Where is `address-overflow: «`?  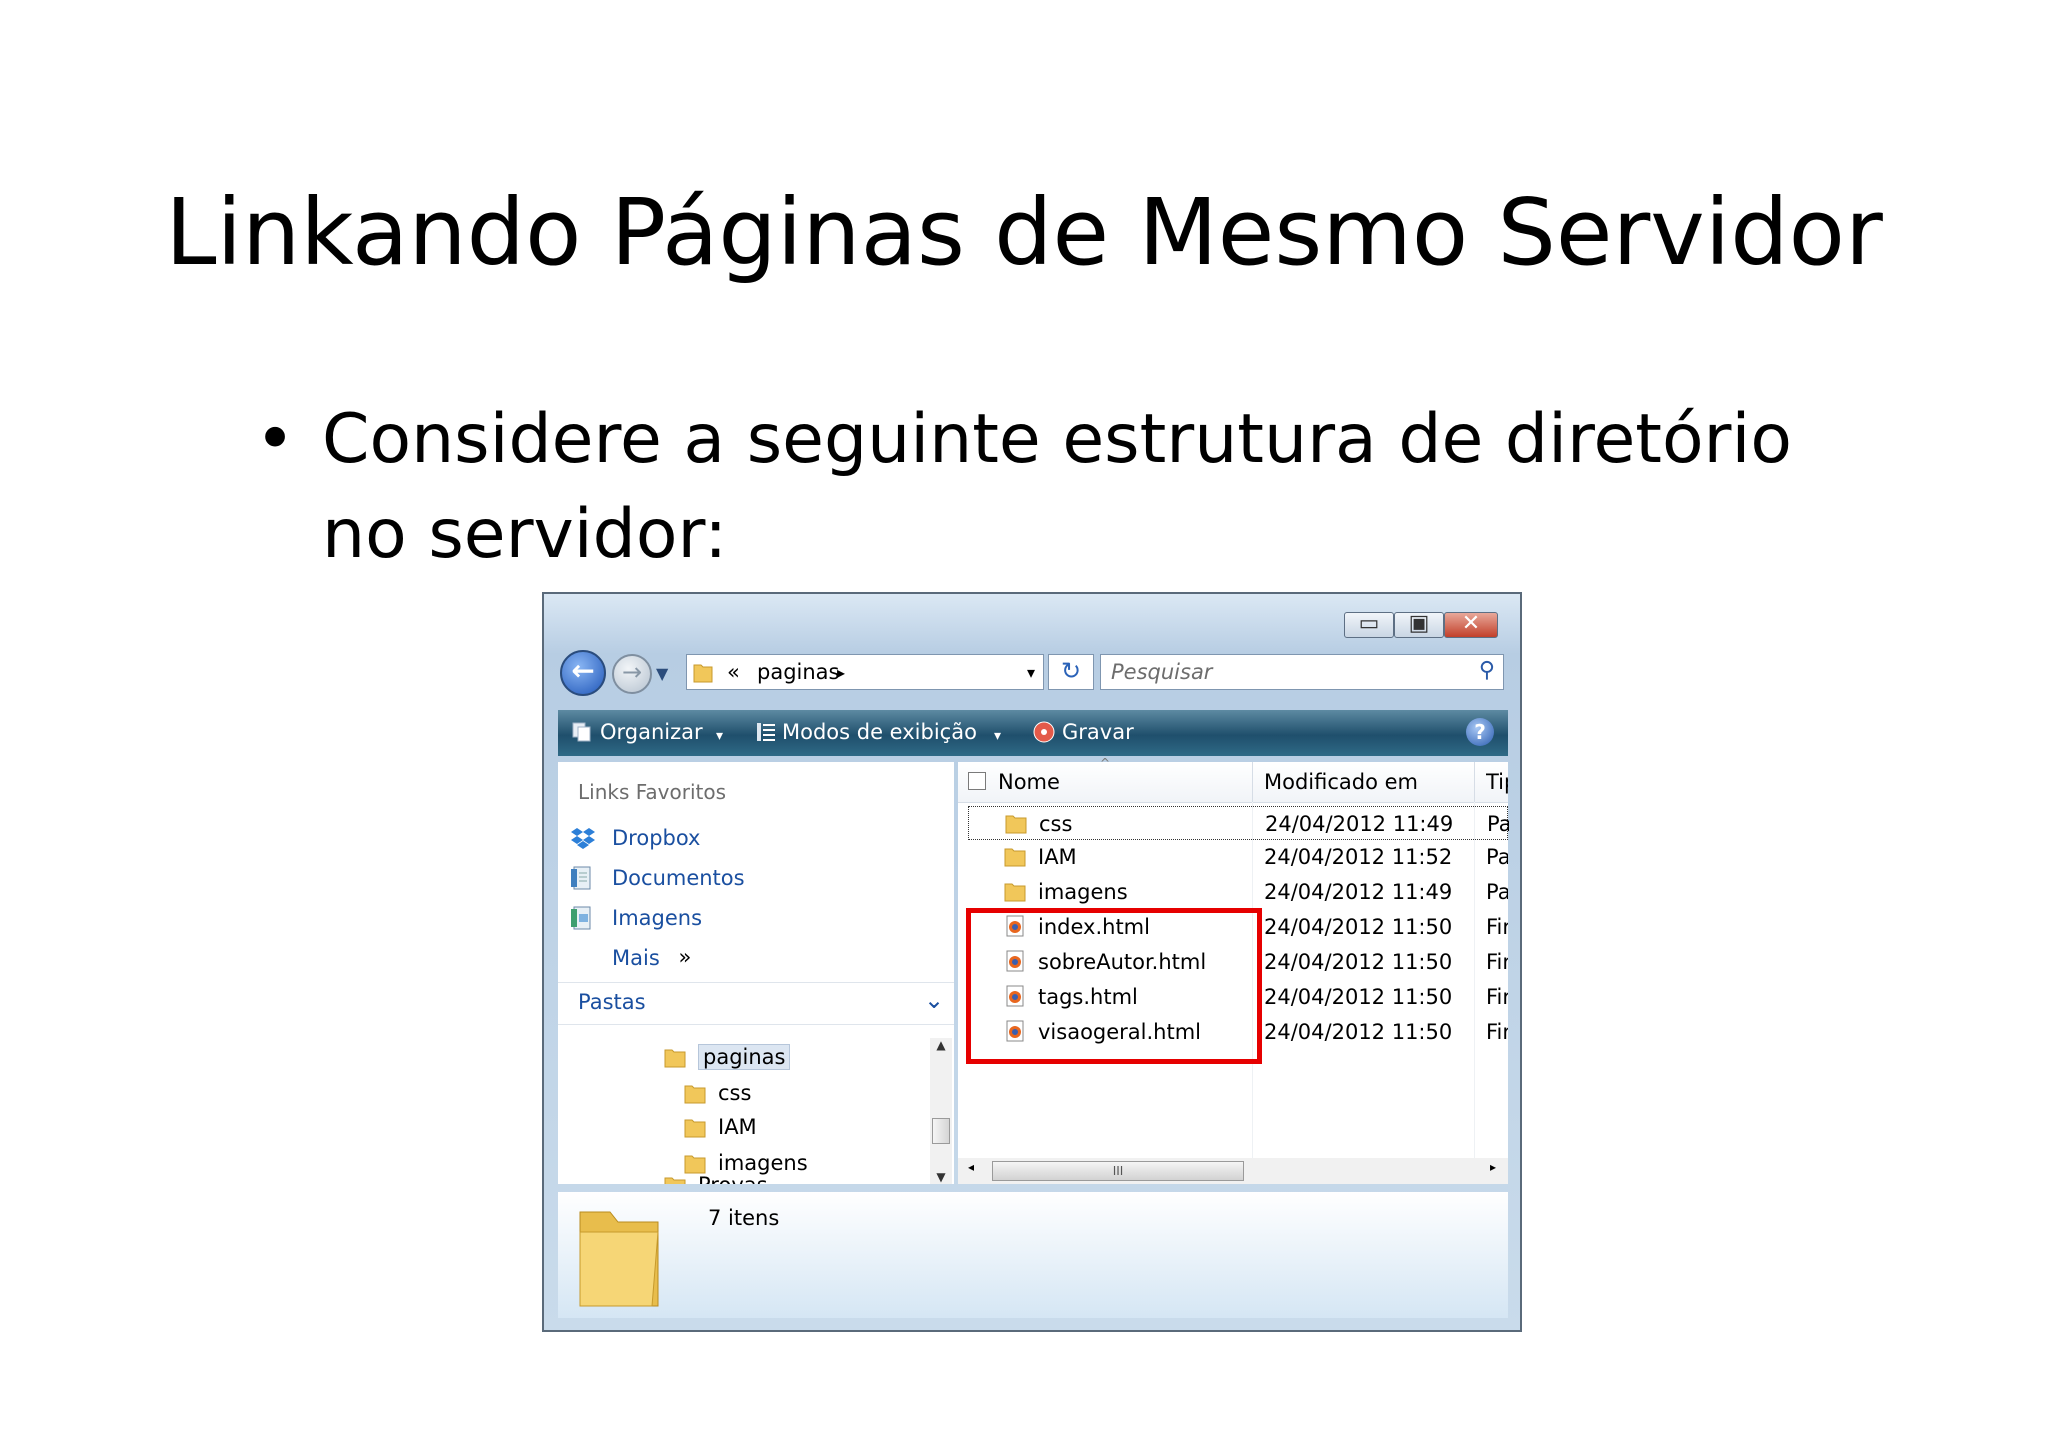
address-overflow: « is located at coordinates (733, 672).